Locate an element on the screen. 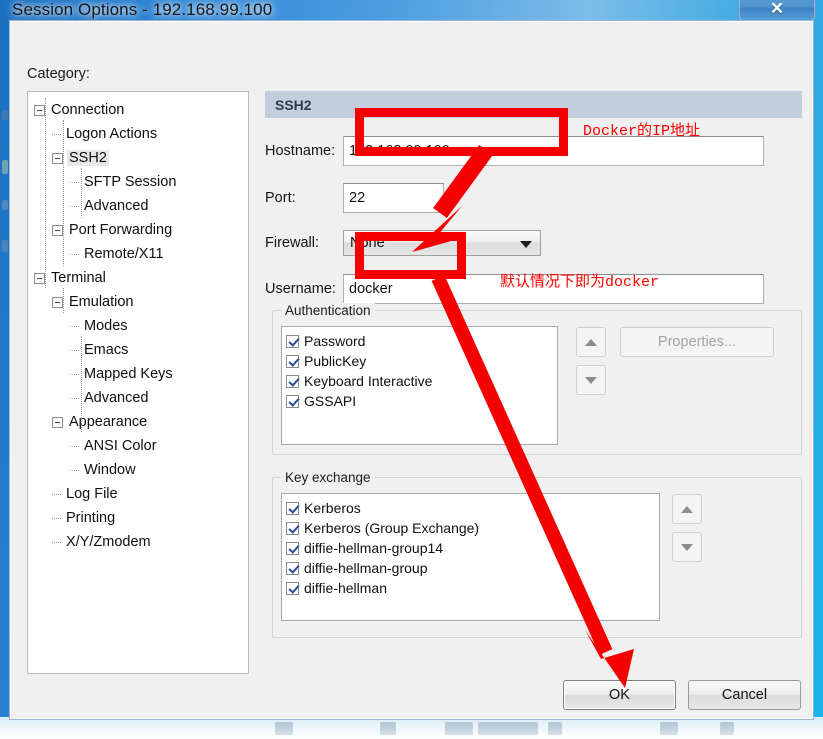 The height and width of the screenshot is (739, 823). key-exchange-label: diffie-hellman-group14 is located at coordinates (374, 548).